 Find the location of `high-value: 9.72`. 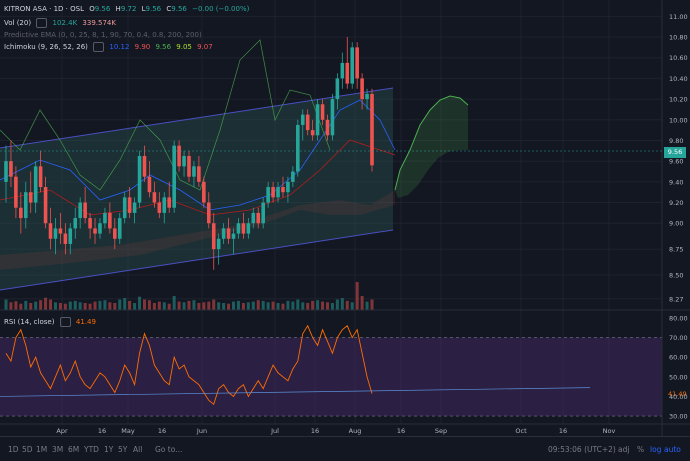

high-value: 9.72 is located at coordinates (128, 9).